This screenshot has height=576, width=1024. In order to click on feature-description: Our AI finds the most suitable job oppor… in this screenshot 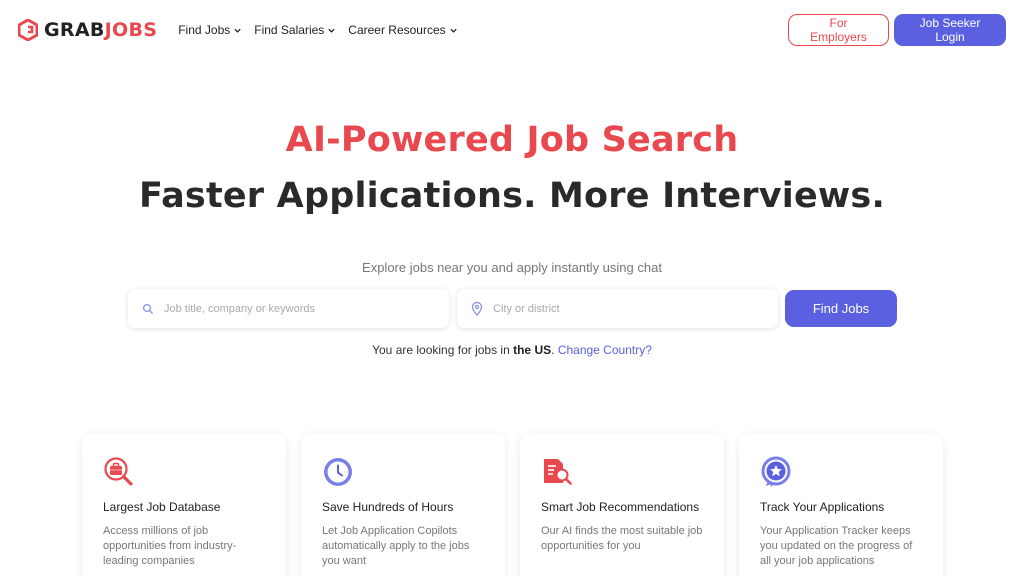, I will do `click(622, 538)`.